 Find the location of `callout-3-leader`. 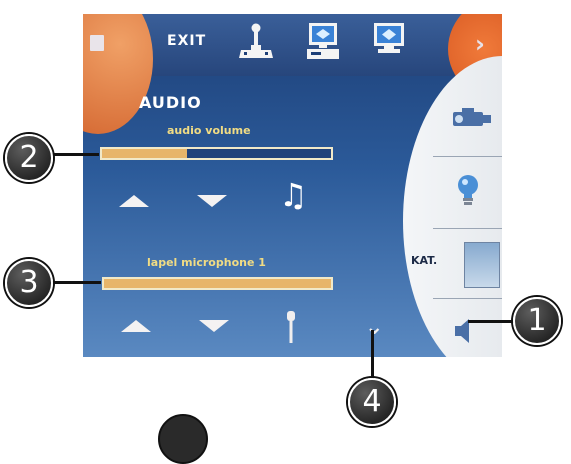

callout-3-leader is located at coordinates (74, 282).